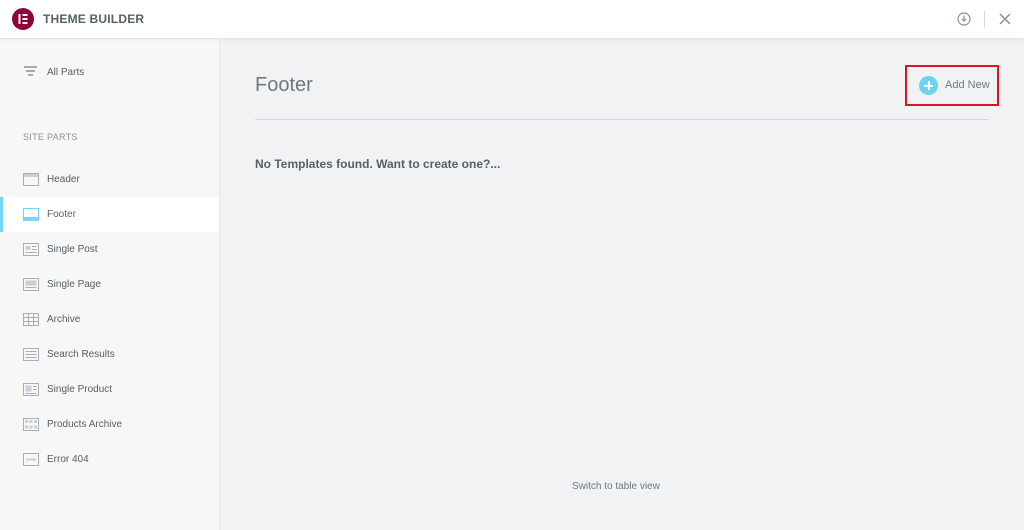 Image resolution: width=1024 pixels, height=530 pixels. Describe the element at coordinates (31, 459) in the screenshot. I see `error-404-icon` at that location.